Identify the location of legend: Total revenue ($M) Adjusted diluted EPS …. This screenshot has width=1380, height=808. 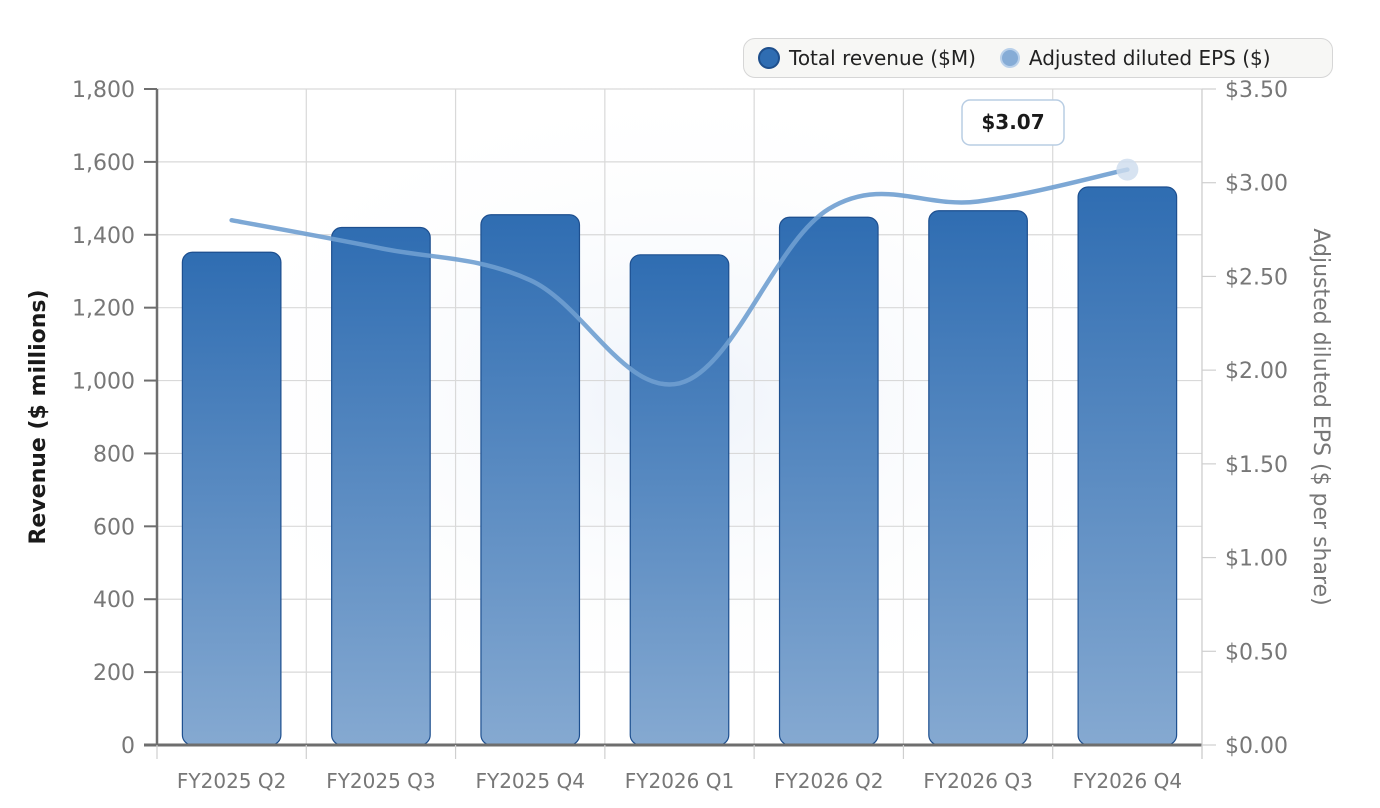
(1038, 58).